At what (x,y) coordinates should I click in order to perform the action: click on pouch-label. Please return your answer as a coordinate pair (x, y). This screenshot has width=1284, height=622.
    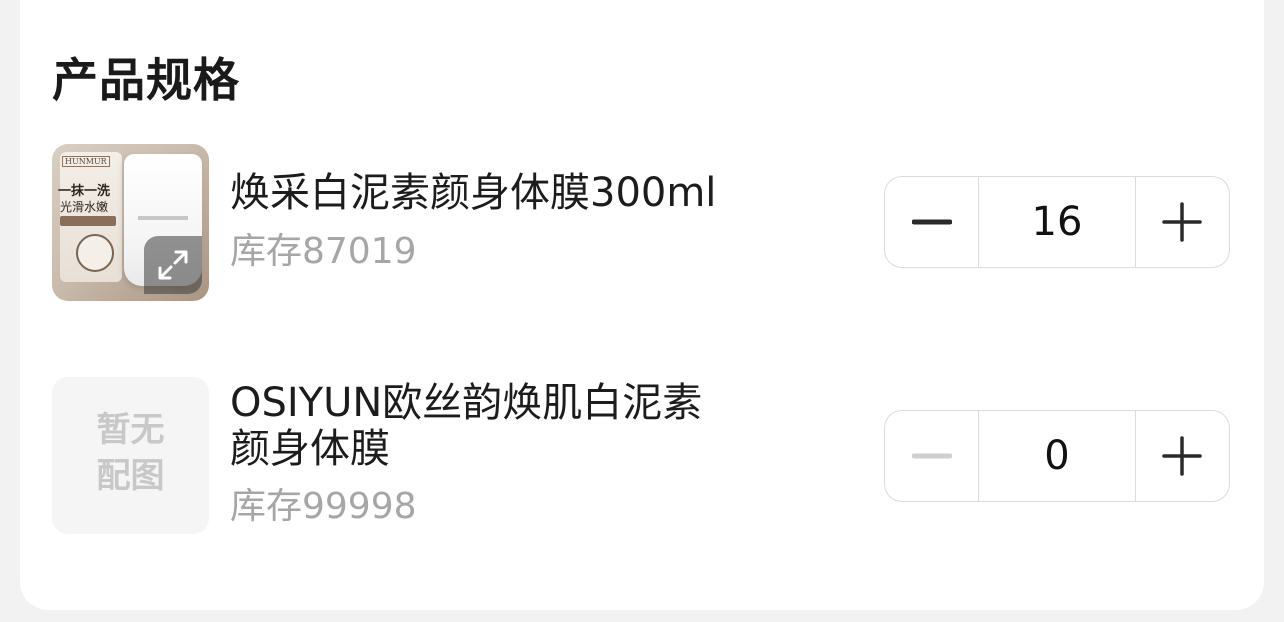
    Looking at the image, I should click on (163, 218).